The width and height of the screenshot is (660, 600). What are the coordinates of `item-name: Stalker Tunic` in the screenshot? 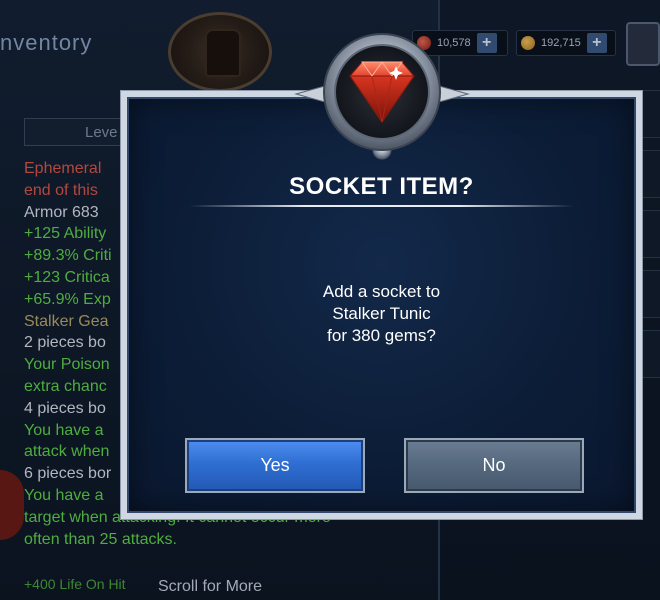 It's located at (381, 313).